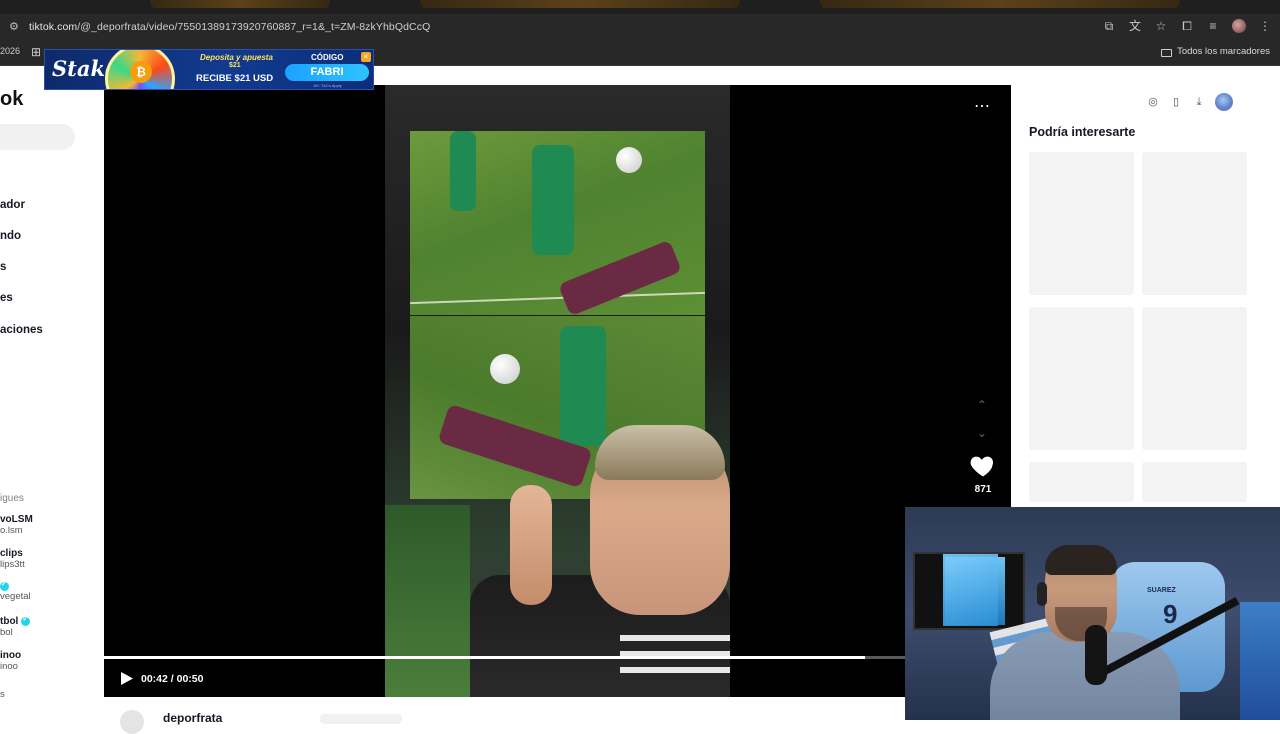 Image resolution: width=1280 pixels, height=734 pixels. I want to click on nav-item-notifications: aciones, so click(21, 330).